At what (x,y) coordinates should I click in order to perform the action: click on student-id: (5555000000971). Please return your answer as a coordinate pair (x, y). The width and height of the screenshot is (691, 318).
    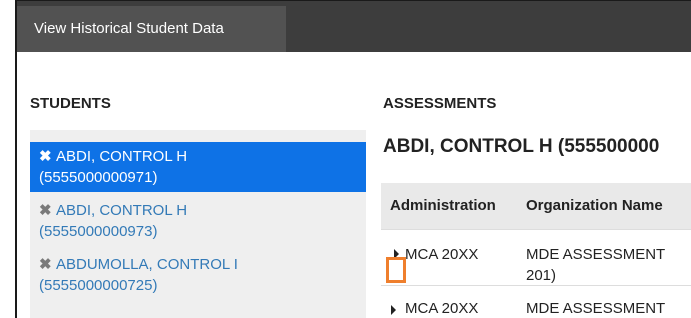
    Looking at the image, I should click on (98, 177).